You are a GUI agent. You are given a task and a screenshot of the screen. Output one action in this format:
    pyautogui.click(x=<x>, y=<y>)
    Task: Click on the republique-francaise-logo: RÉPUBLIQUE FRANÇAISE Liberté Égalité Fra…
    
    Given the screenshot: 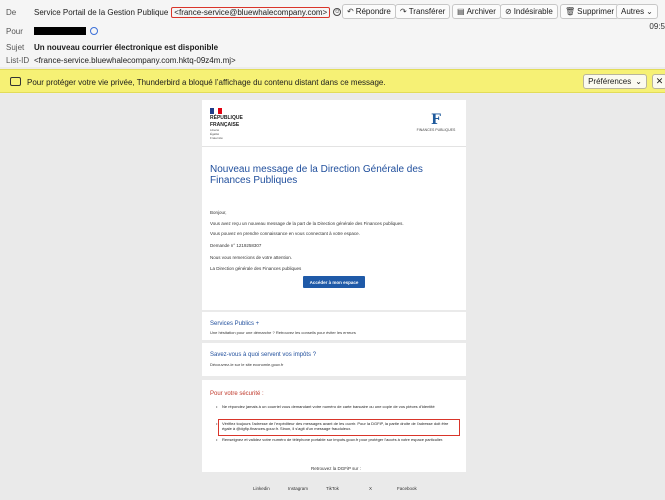 What is the action you would take?
    pyautogui.click(x=230, y=124)
    